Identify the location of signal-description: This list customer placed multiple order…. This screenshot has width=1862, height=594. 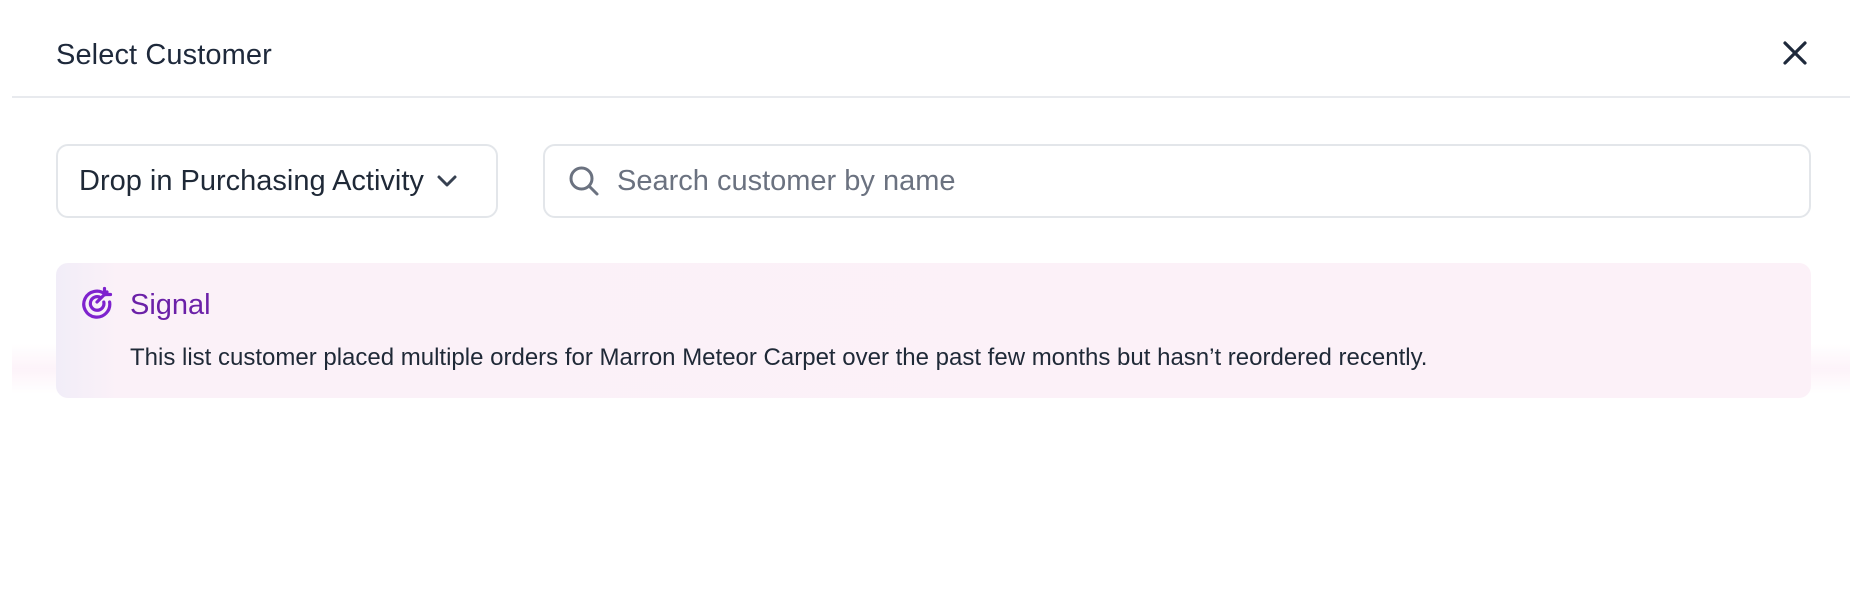
(779, 357).